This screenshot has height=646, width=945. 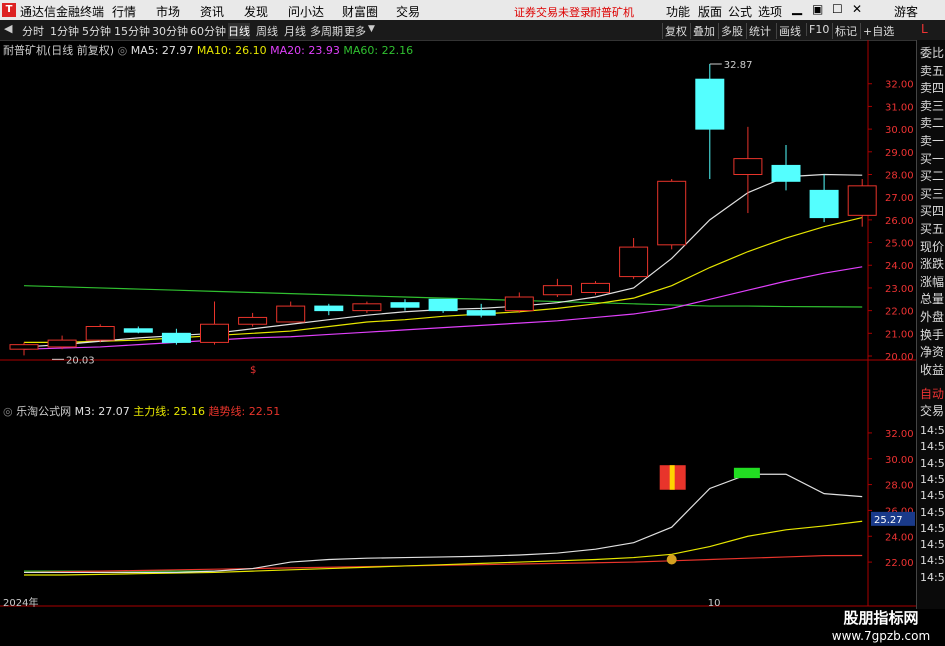 I want to click on menu-quotes: 行情, so click(x=124, y=11).